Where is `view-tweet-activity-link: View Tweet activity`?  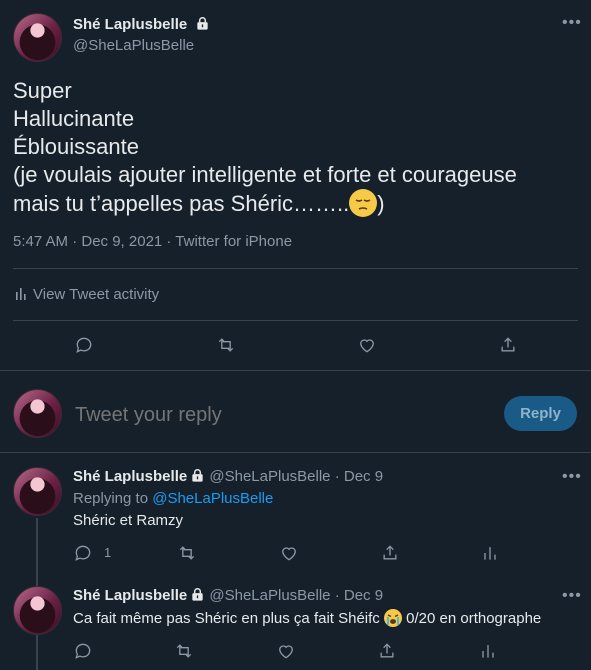
view-tweet-activity-link: View Tweet activity is located at coordinates (87, 295).